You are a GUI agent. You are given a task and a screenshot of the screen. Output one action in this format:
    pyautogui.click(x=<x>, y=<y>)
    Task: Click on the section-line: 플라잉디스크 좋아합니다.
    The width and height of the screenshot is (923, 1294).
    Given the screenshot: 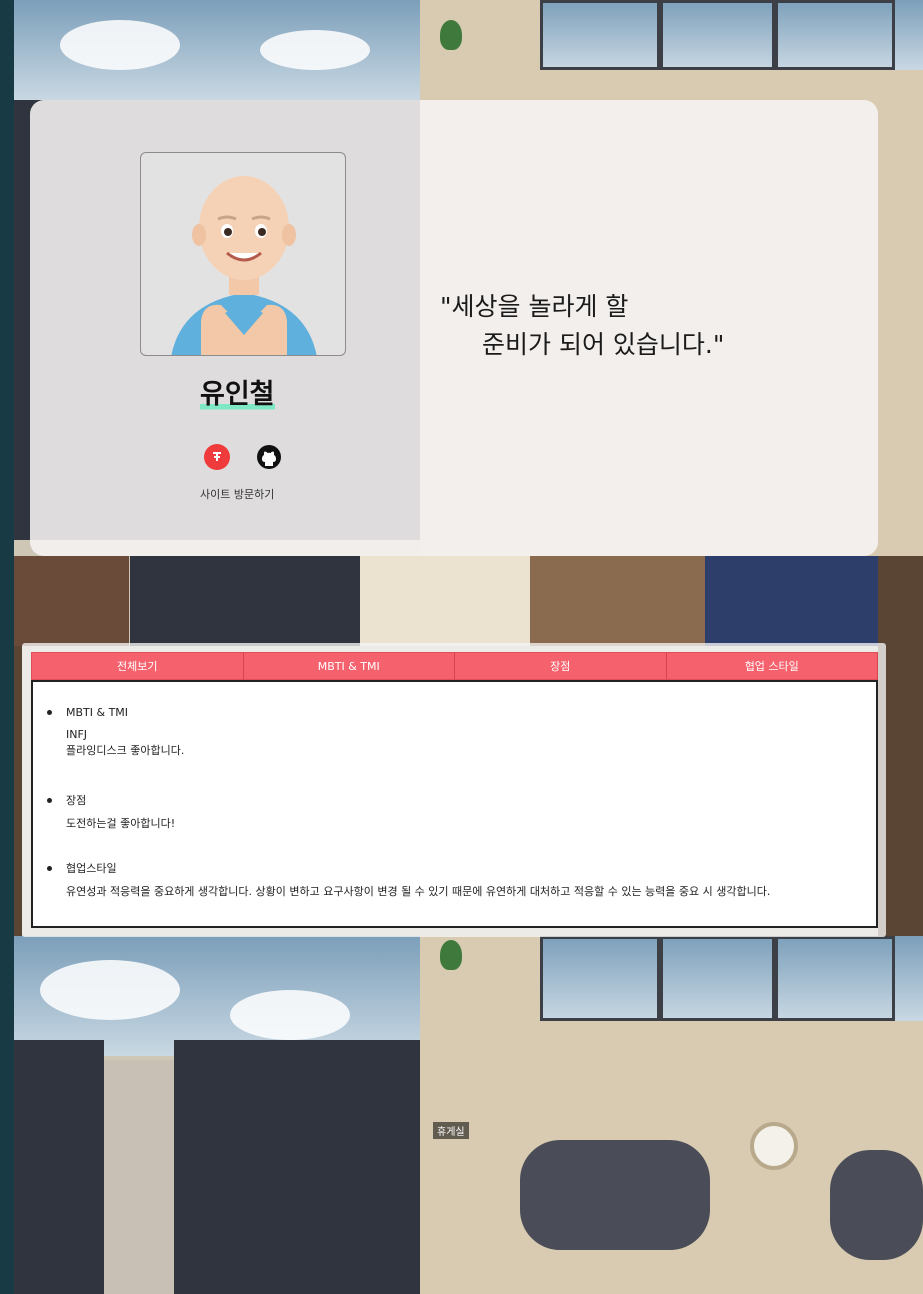 What is the action you would take?
    pyautogui.click(x=125, y=750)
    